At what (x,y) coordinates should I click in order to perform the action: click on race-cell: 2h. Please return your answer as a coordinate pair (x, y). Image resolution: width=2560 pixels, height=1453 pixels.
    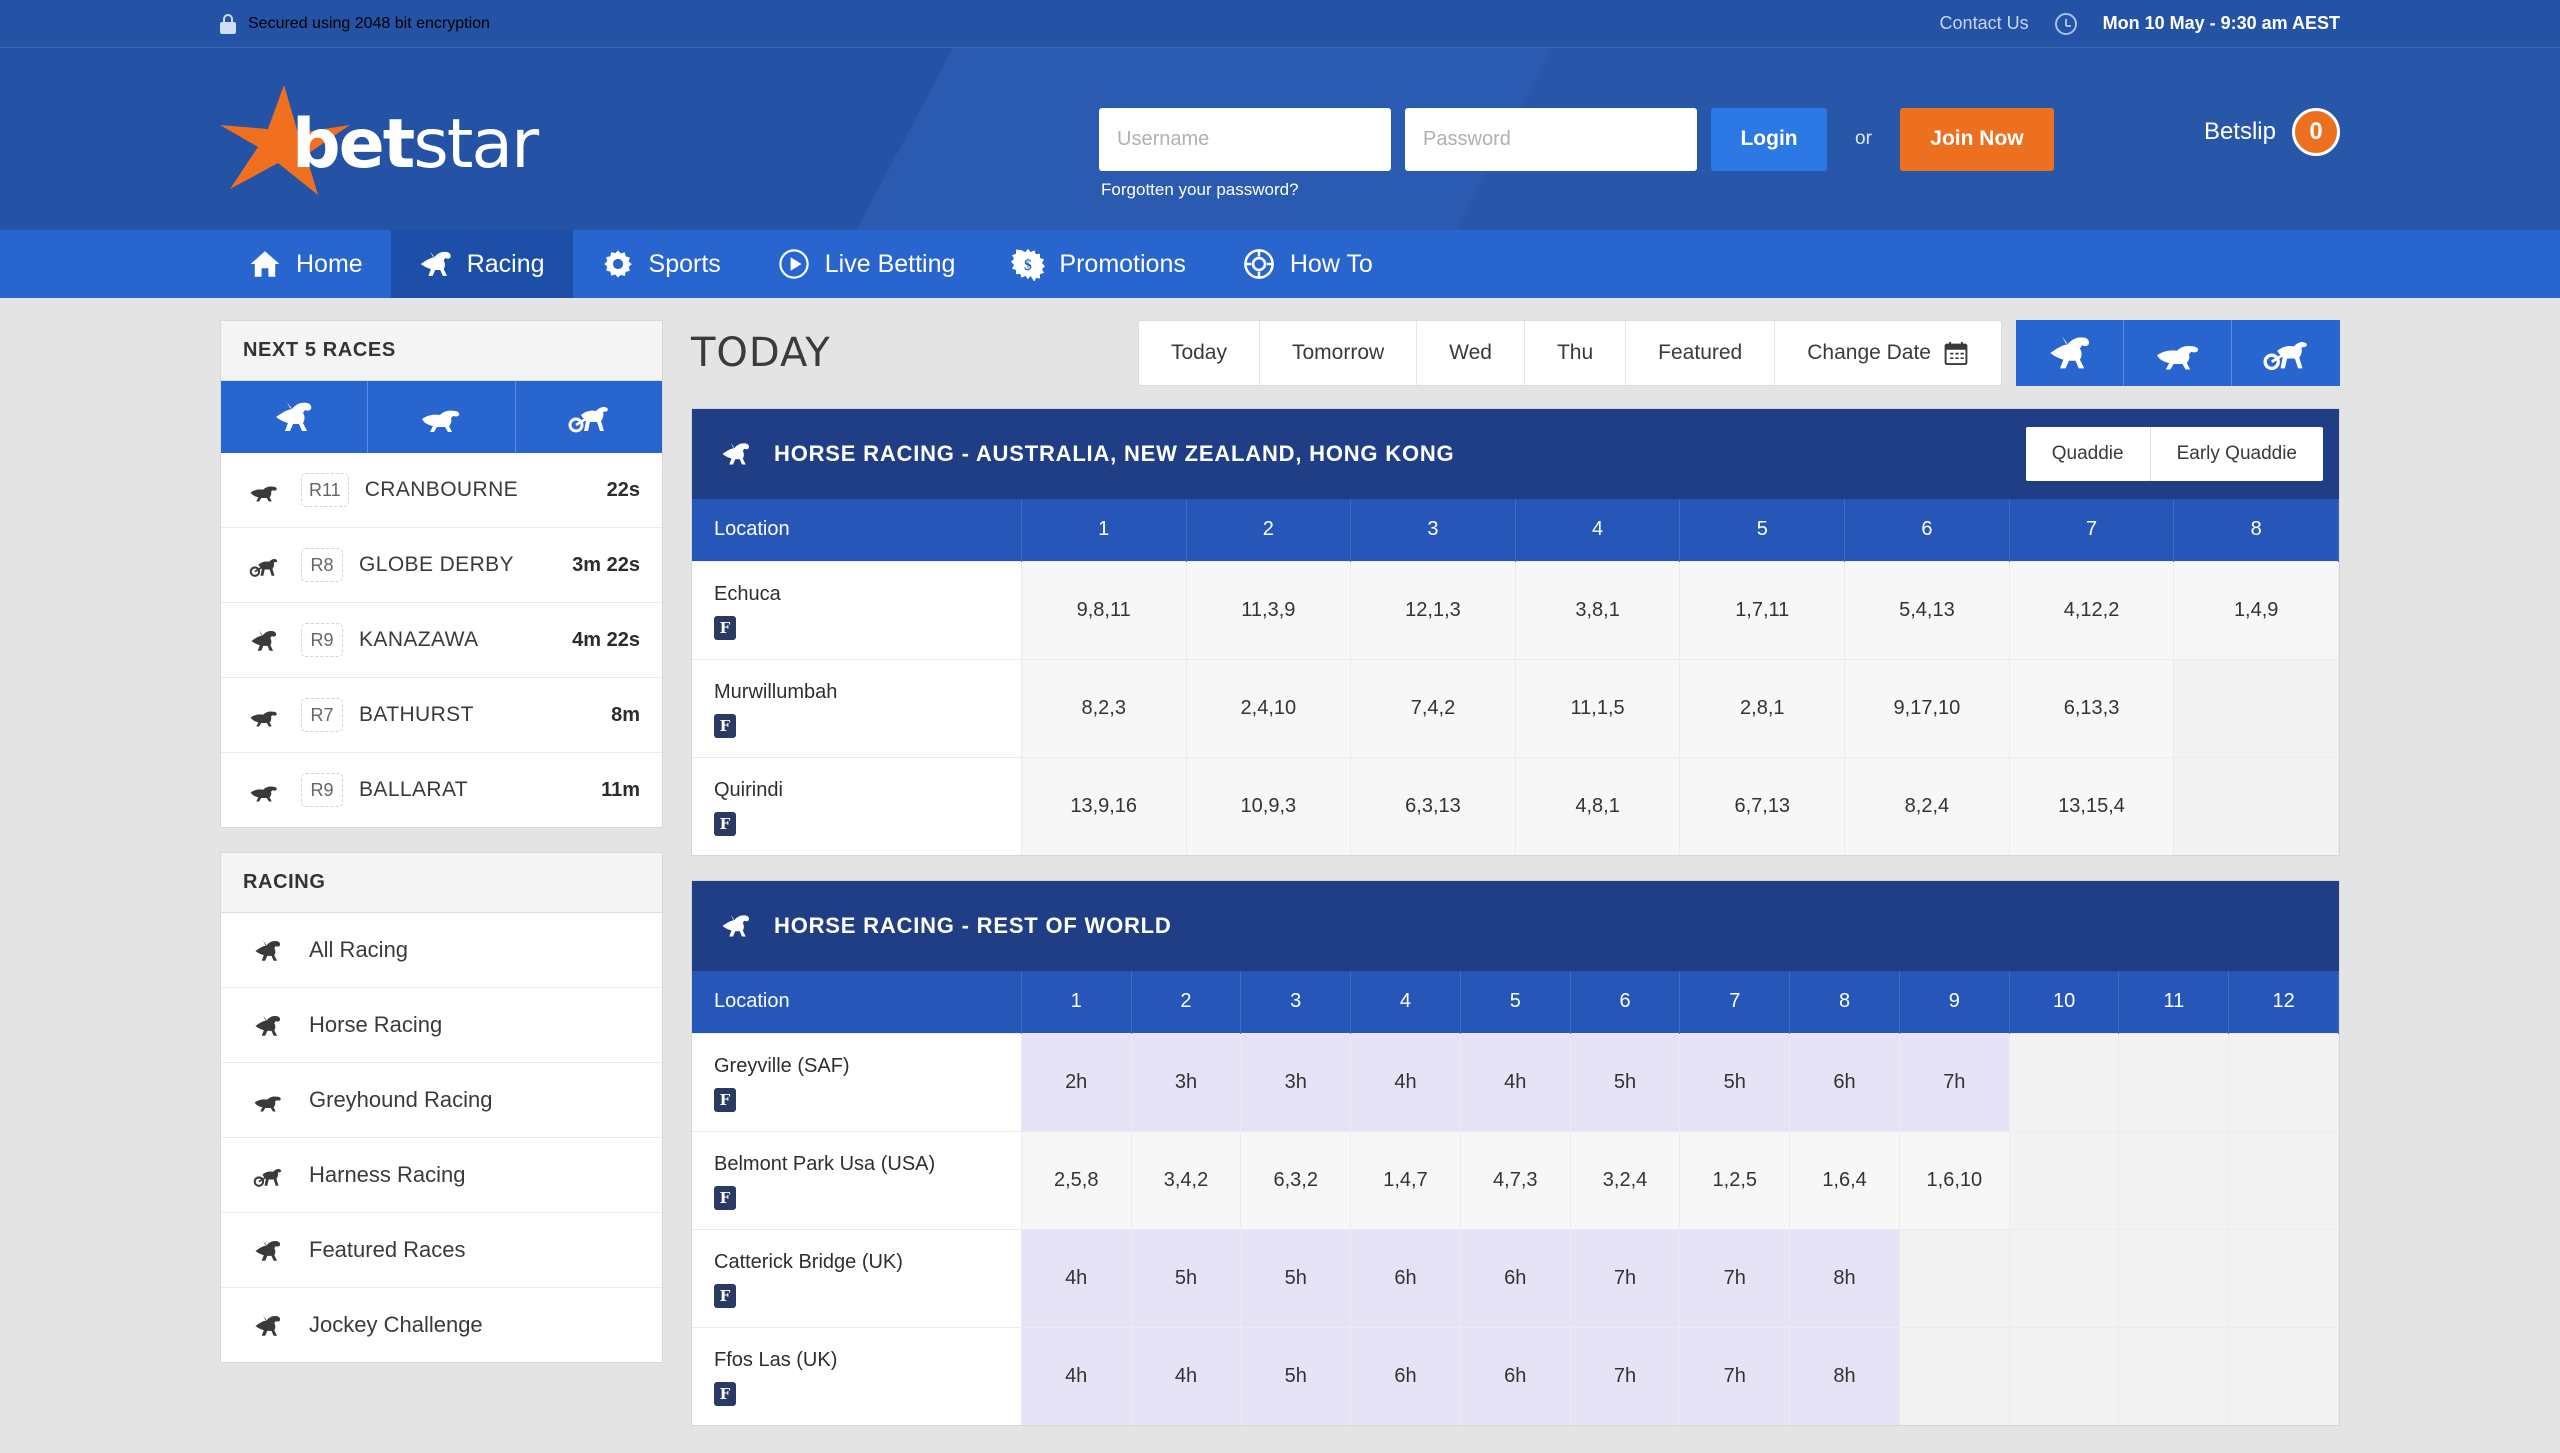
    Looking at the image, I should click on (1076, 1081).